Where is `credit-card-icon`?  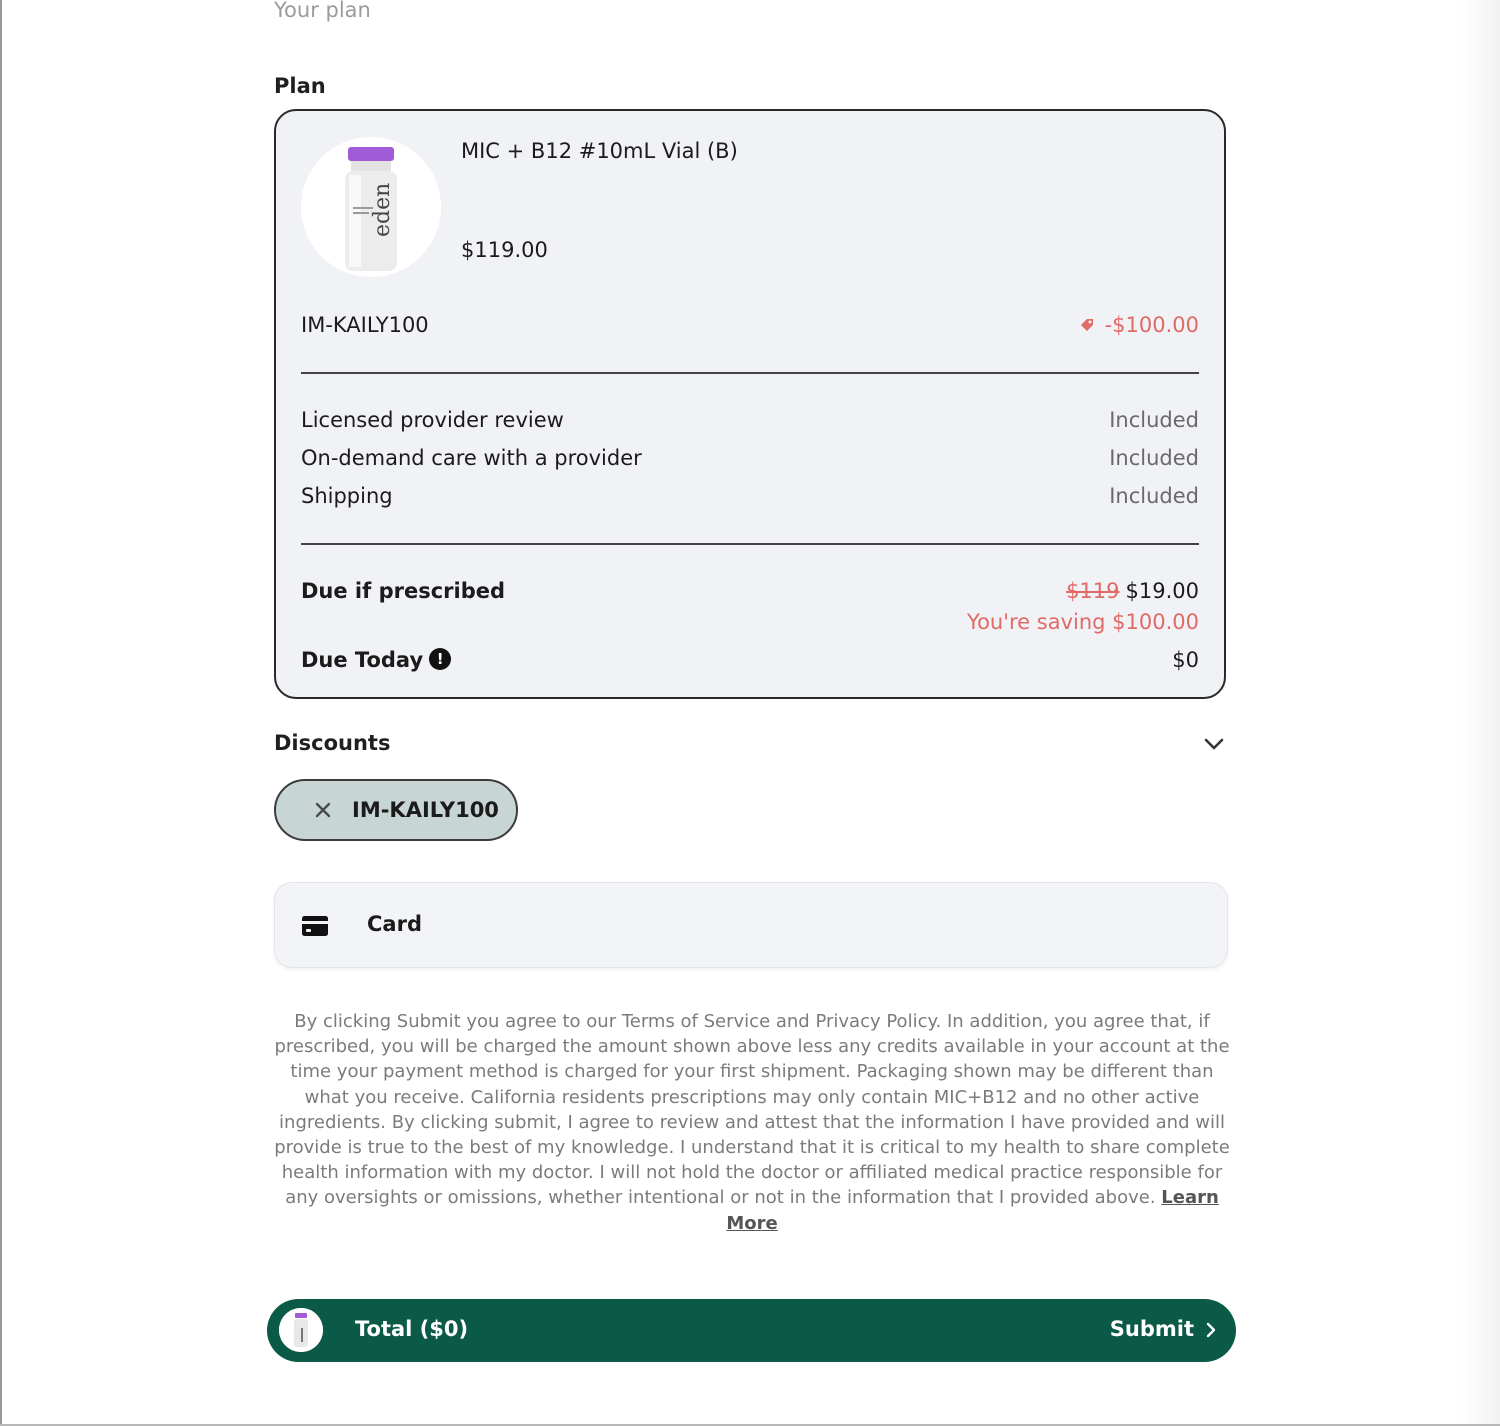 credit-card-icon is located at coordinates (315, 926).